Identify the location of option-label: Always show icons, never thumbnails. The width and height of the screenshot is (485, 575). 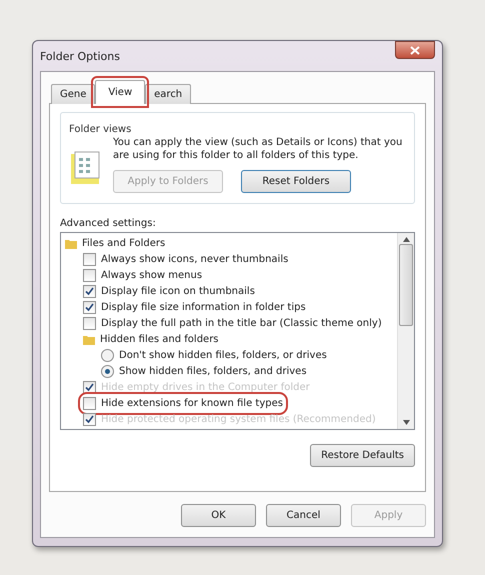
(194, 259).